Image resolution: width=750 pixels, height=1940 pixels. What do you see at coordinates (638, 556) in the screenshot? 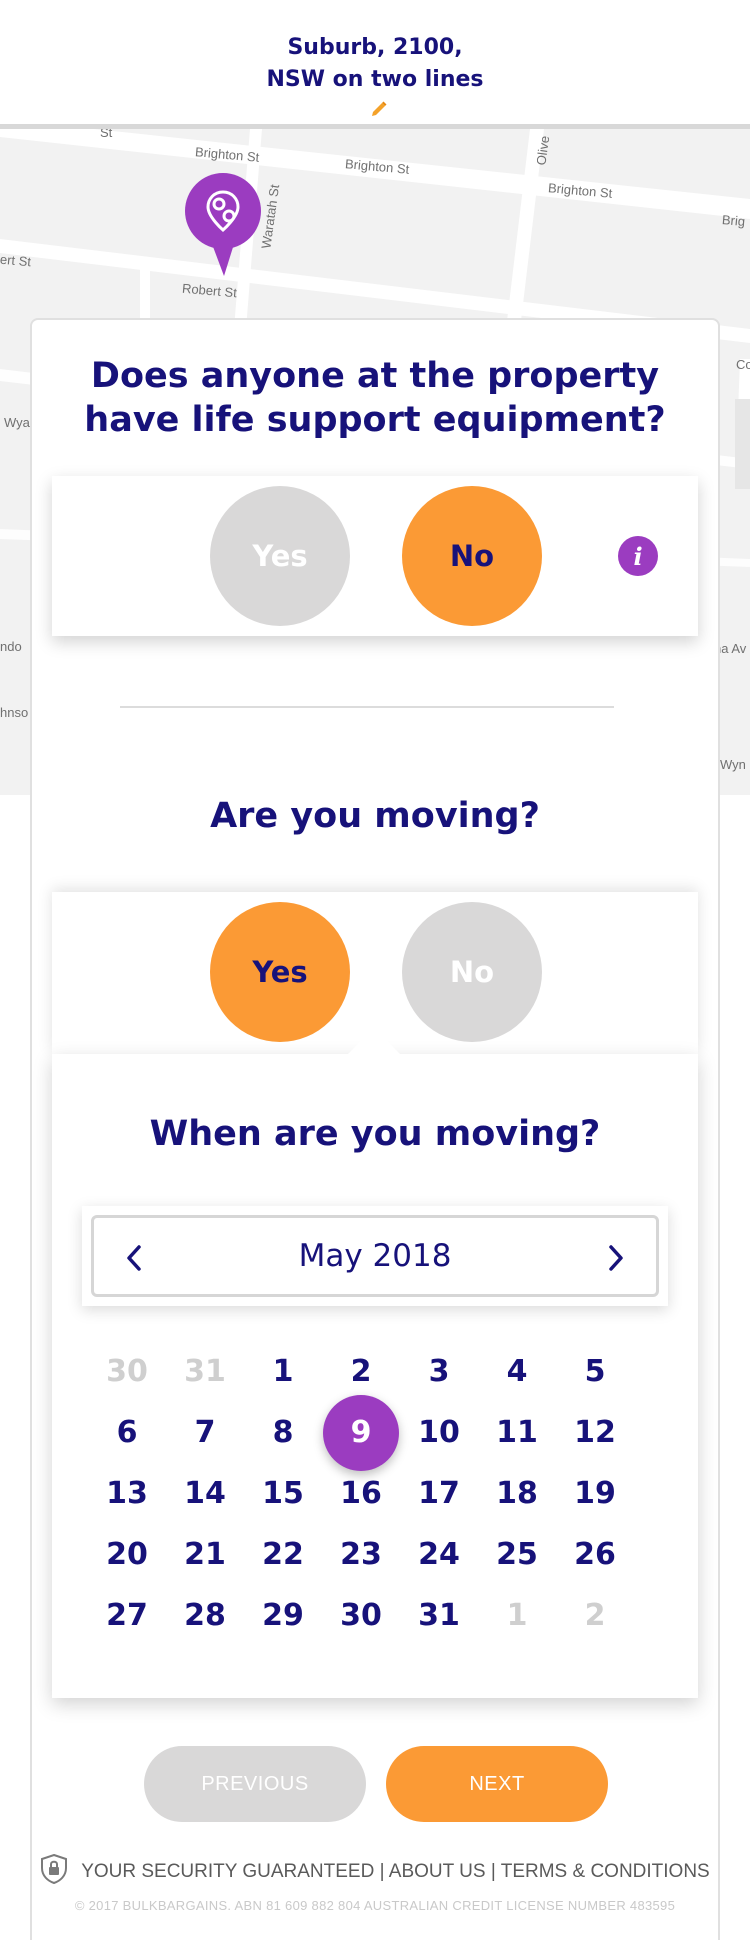
I see `info-icon: i` at bounding box center [638, 556].